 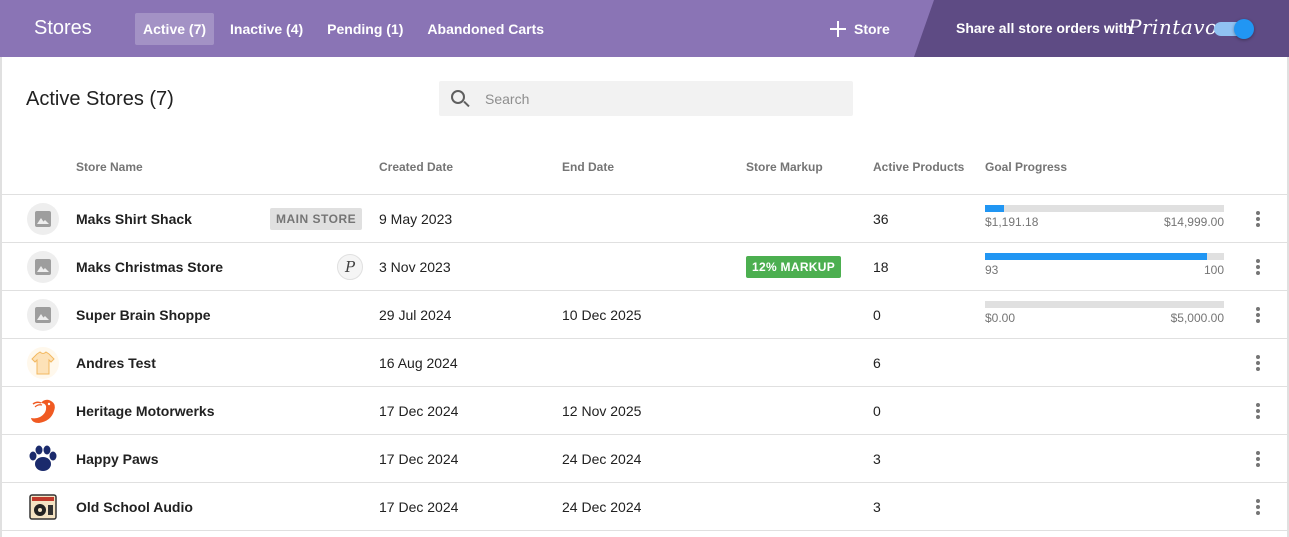 I want to click on column-created-date: Created Date, so click(x=416, y=167).